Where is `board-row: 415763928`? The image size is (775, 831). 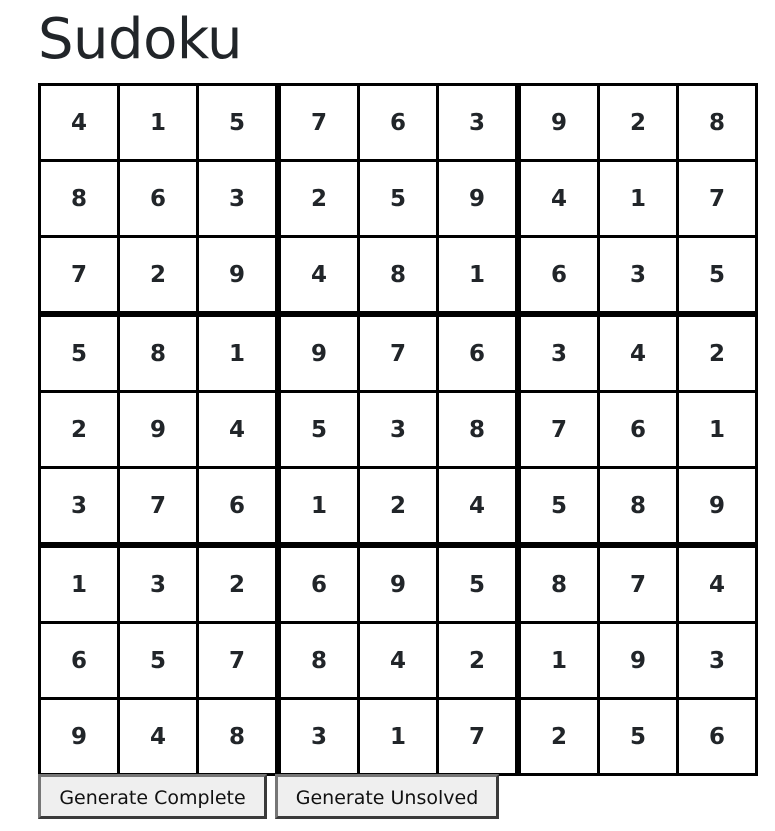 board-row: 415763928 is located at coordinates (398, 122).